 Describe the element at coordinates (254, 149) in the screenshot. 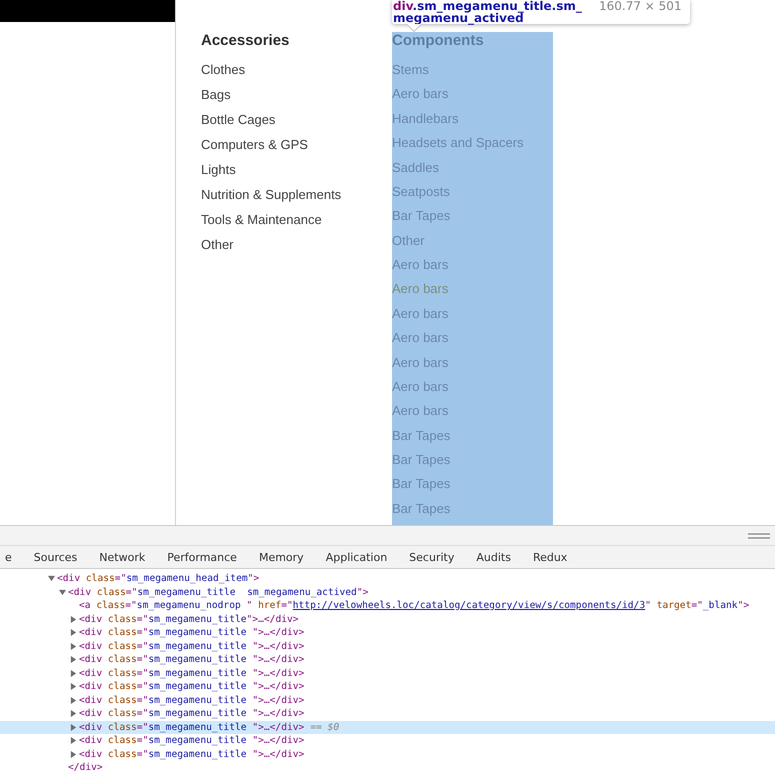

I see `menu-link: Computers & GPS` at that location.